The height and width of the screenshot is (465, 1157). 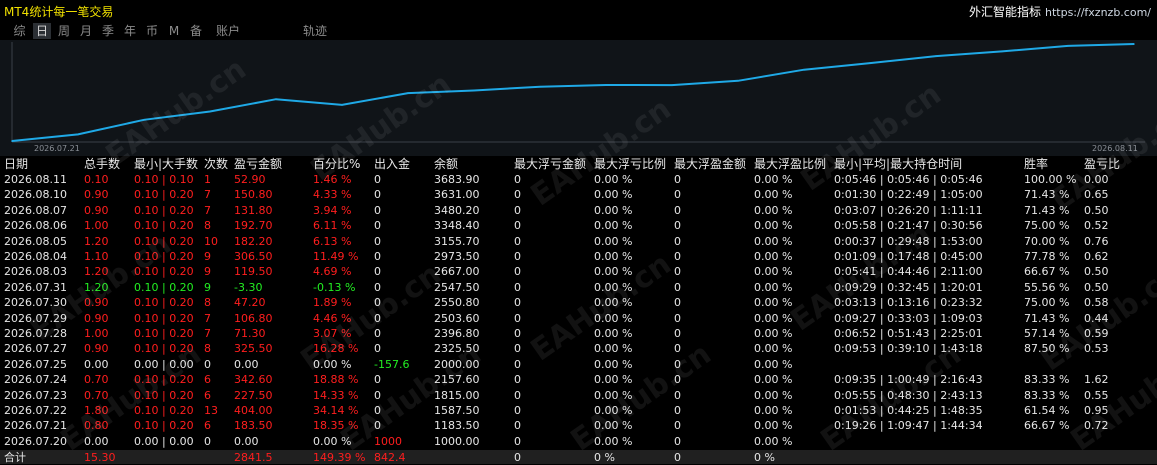 I want to click on cell-balance: 1183.50, so click(x=457, y=426).